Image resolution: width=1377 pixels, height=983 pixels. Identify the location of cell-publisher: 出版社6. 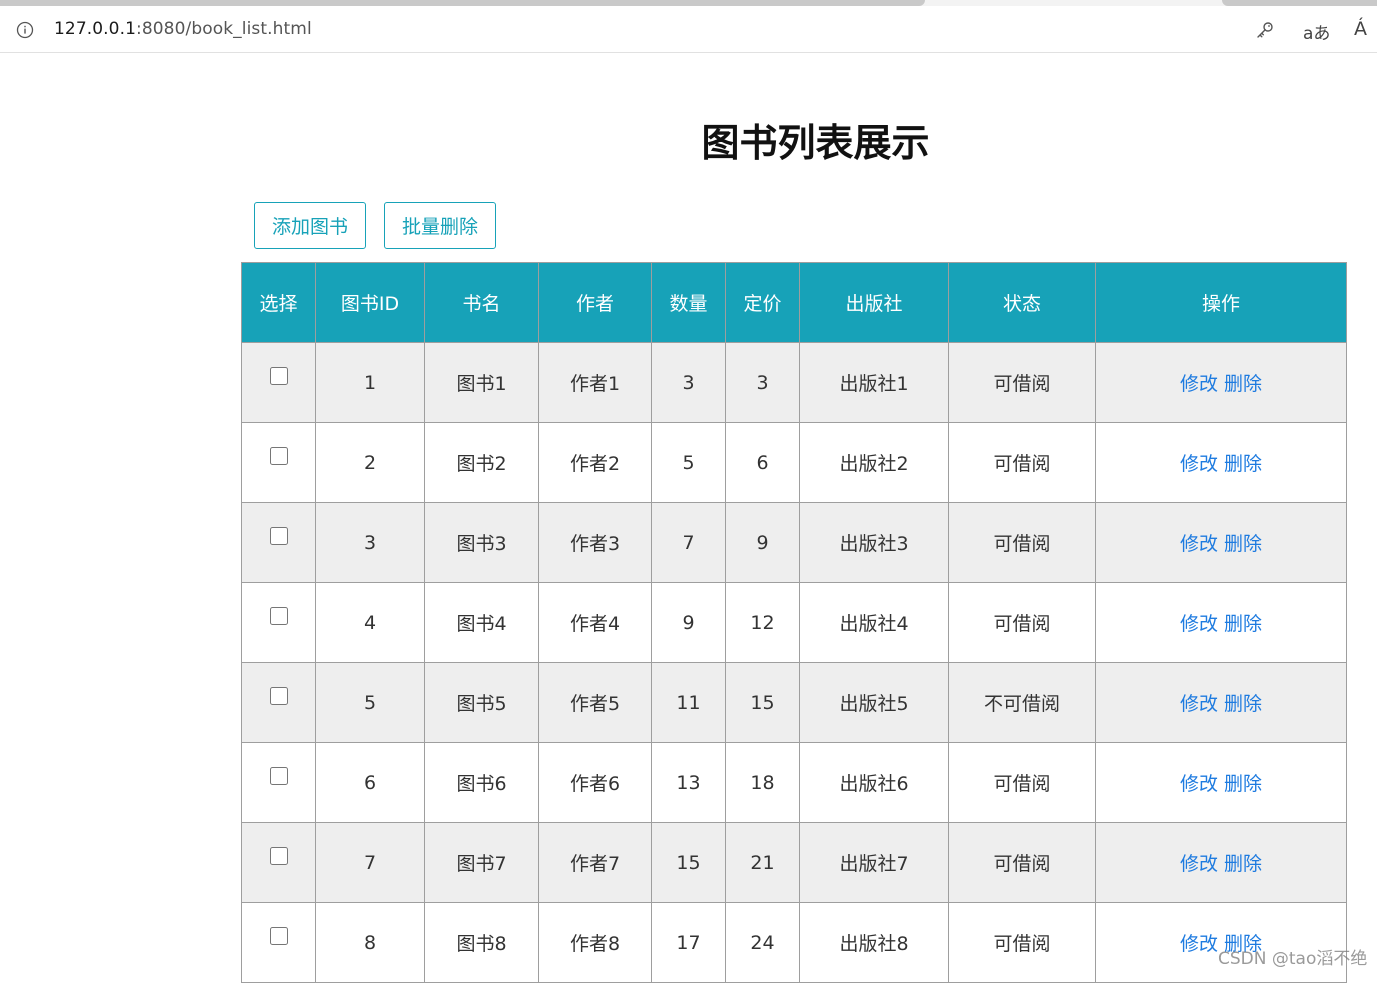
(874, 782).